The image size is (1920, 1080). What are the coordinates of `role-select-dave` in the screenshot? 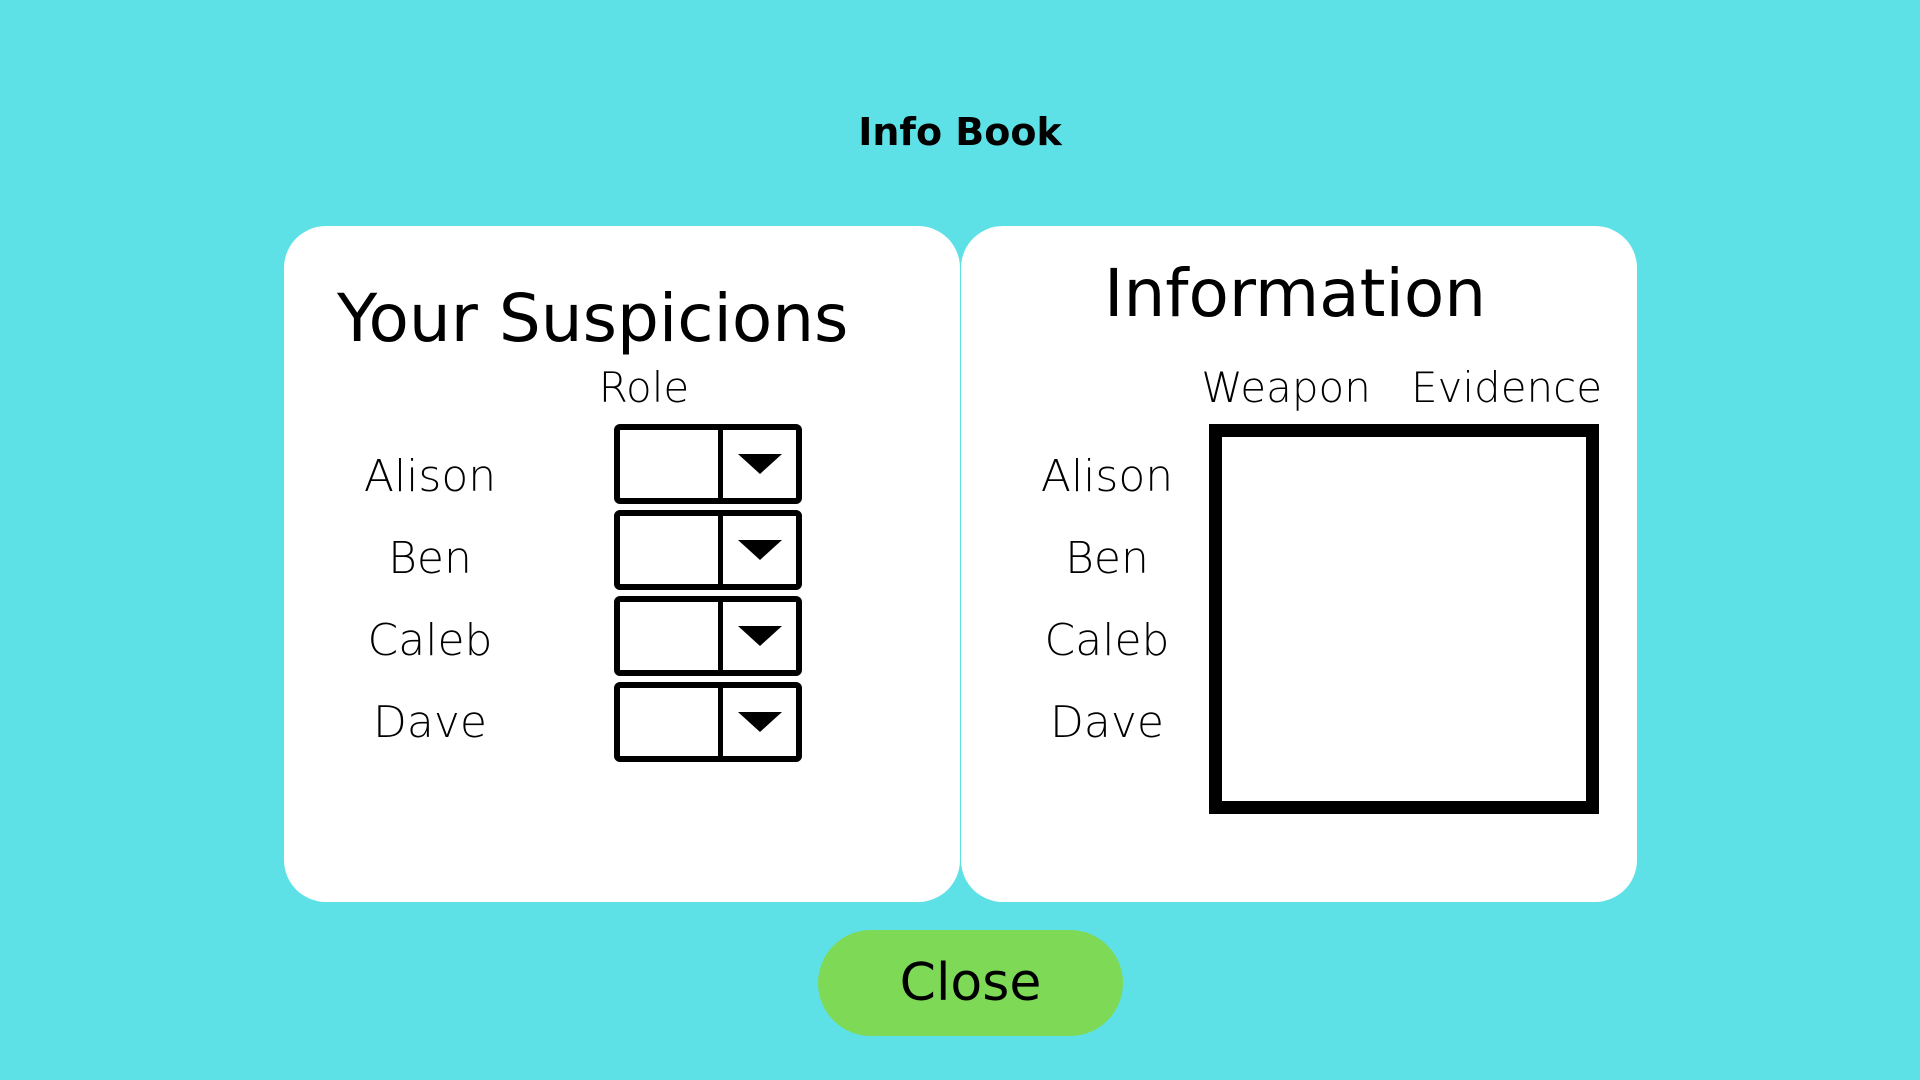 It's located at (708, 722).